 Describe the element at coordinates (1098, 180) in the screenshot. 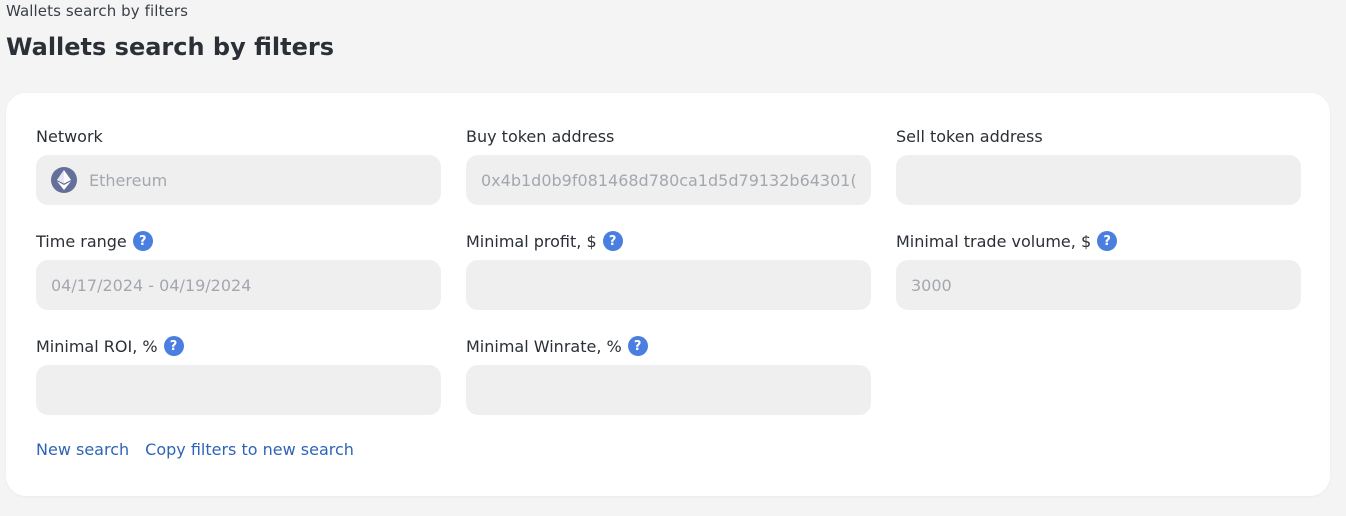

I see `sell-token-input` at that location.